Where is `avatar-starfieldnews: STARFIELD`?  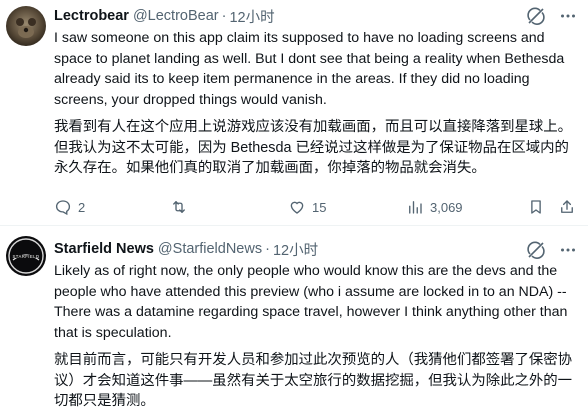
avatar-starfieldnews: STARFIELD is located at coordinates (26, 256).